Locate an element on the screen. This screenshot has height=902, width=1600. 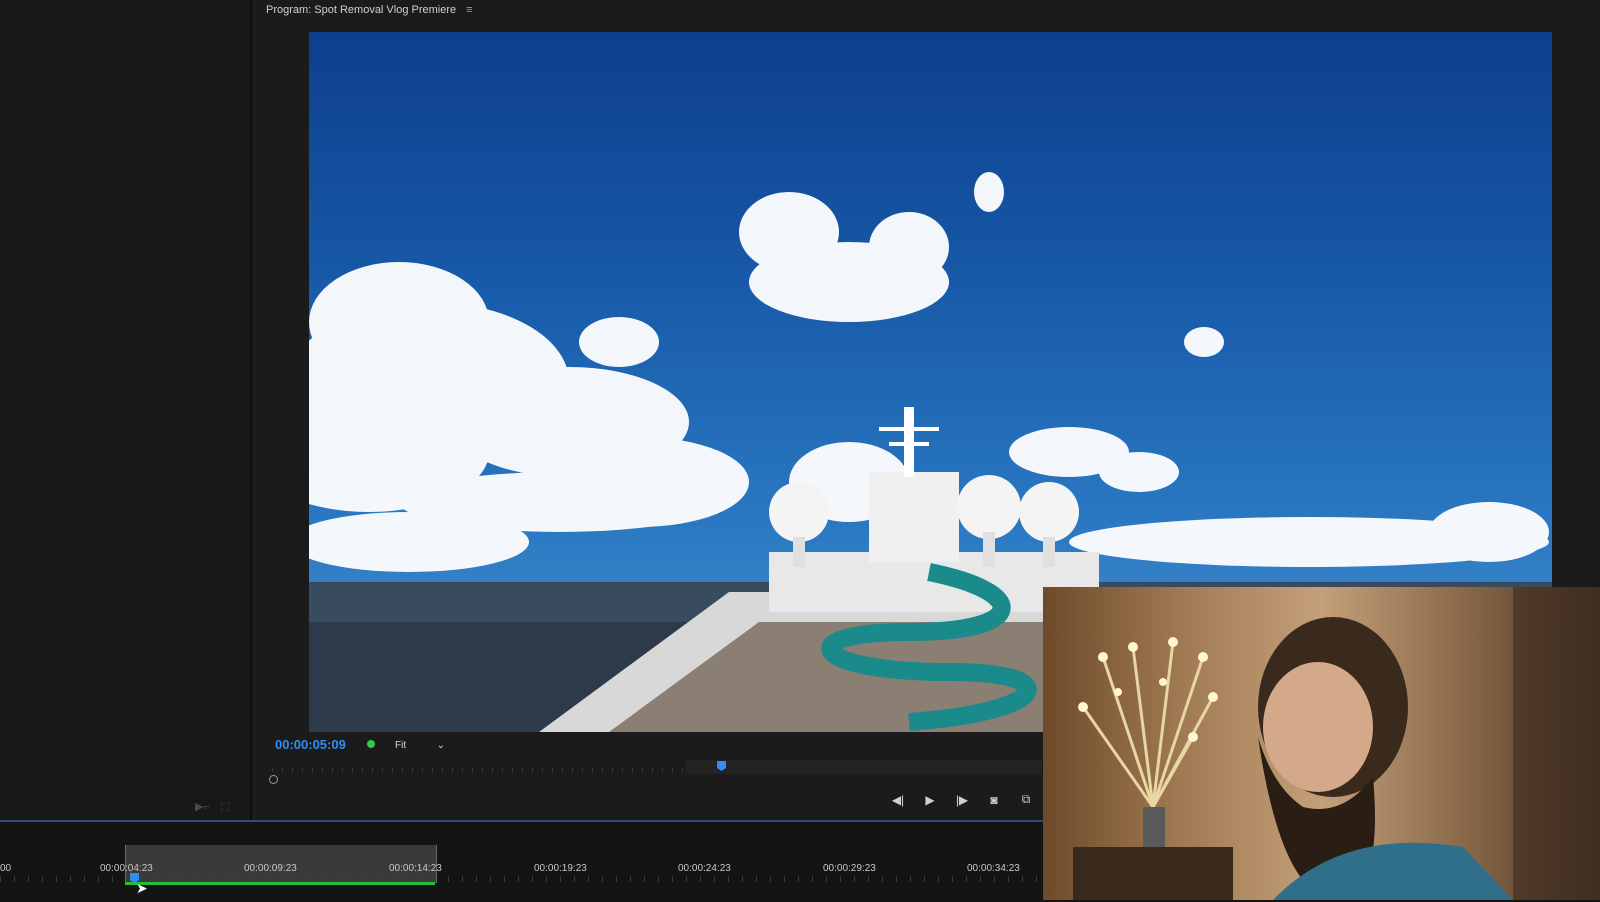
step-back-icon: ◀| is located at coordinates (898, 800).